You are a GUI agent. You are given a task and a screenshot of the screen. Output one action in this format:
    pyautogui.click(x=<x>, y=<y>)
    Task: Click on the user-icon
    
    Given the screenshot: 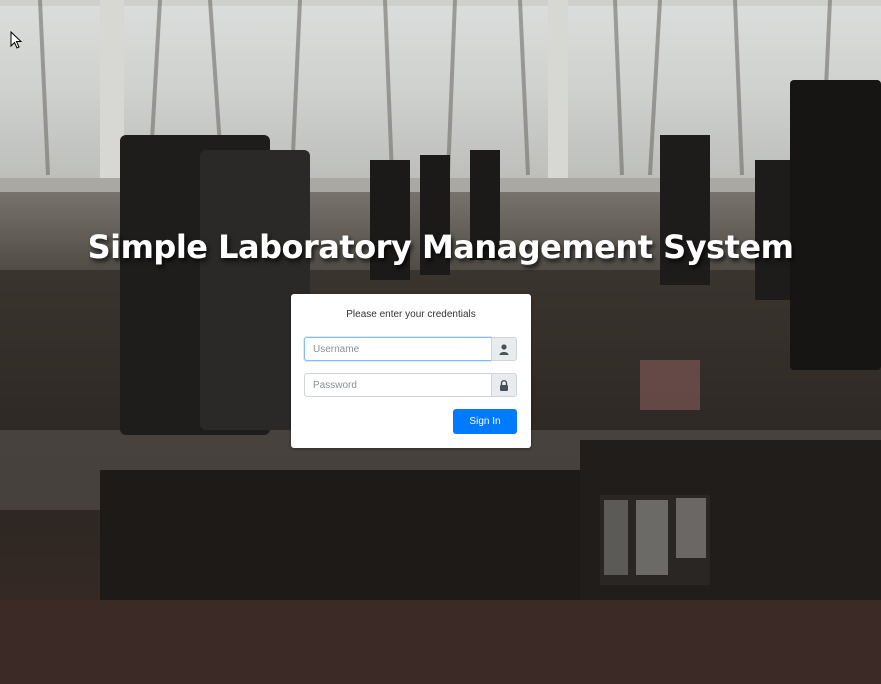 What is the action you would take?
    pyautogui.click(x=504, y=349)
    